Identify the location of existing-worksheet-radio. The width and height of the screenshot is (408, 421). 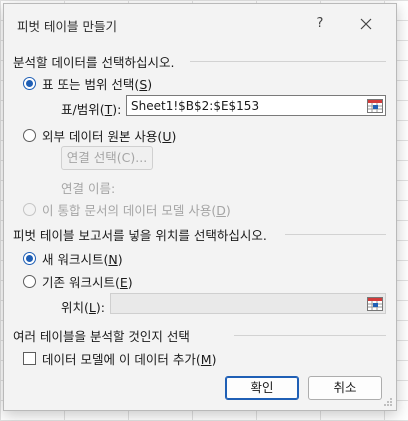
(29, 281).